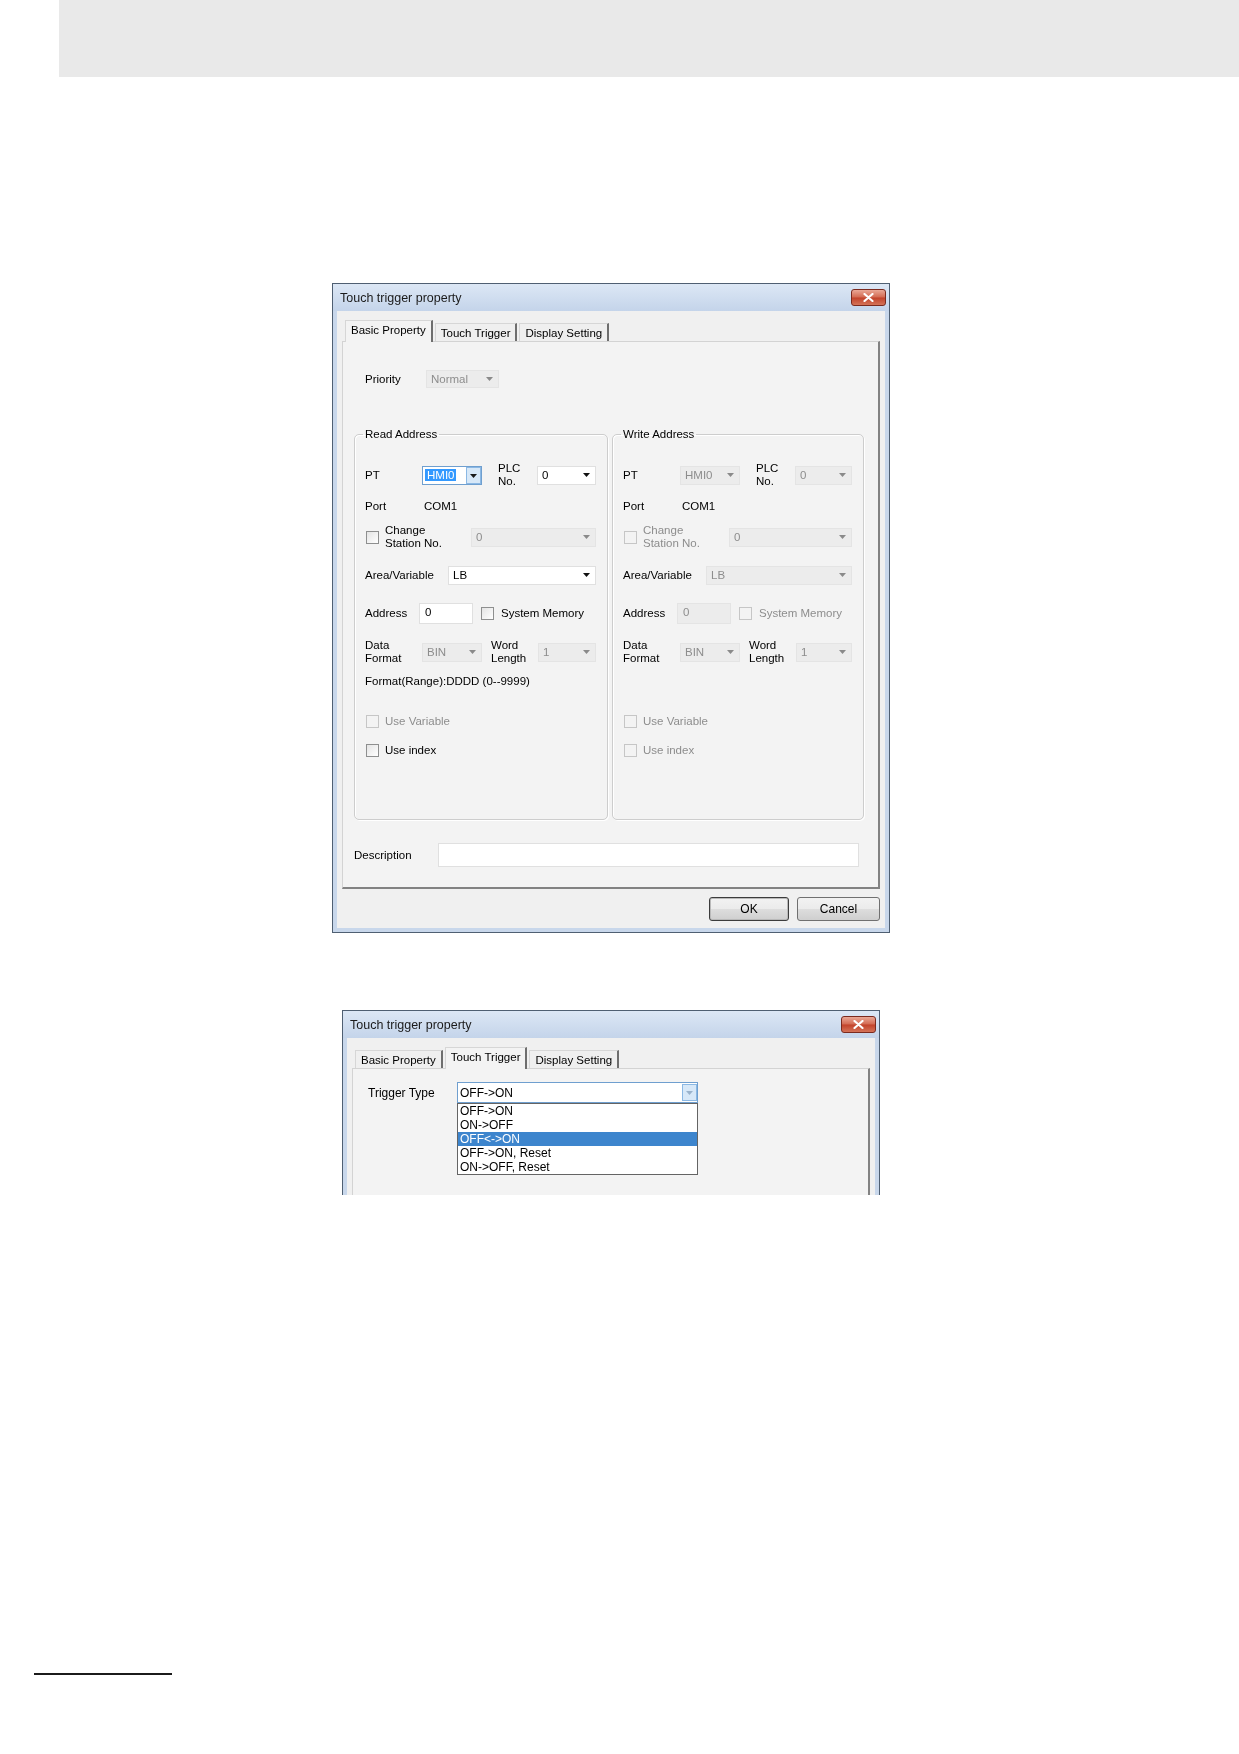 This screenshot has width=1239, height=1754. What do you see at coordinates (401, 434) in the screenshot?
I see `group-title: Read Address` at bounding box center [401, 434].